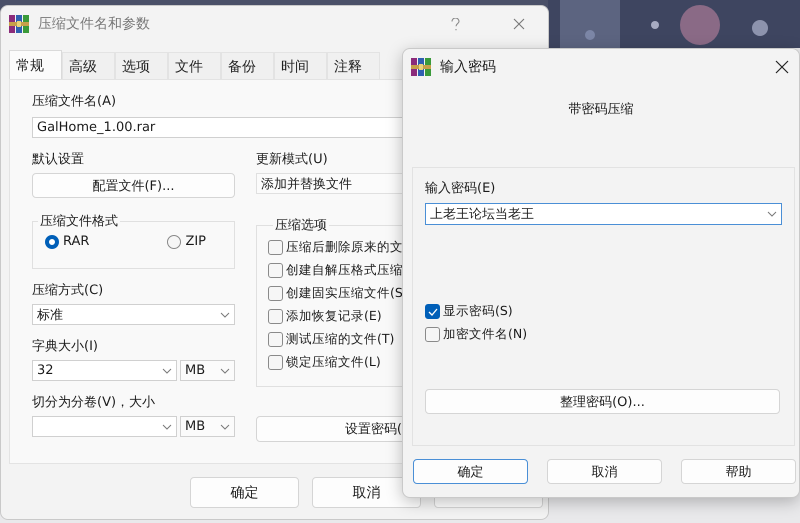  Describe the element at coordinates (94, 24) in the screenshot. I see `window-title: 压缩文件名和参数` at that location.